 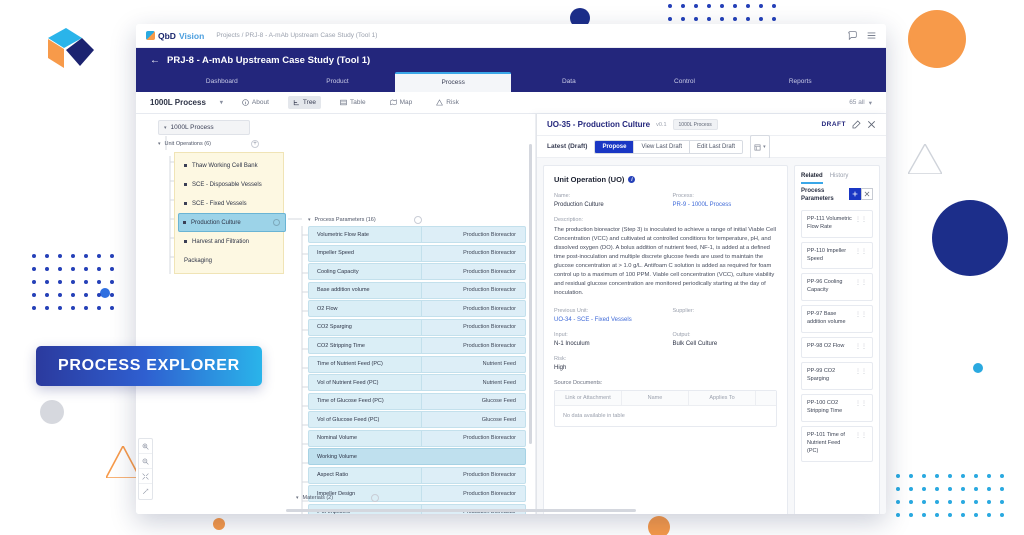 What do you see at coordinates (145, 446) in the screenshot?
I see `zoom-in-icon` at bounding box center [145, 446].